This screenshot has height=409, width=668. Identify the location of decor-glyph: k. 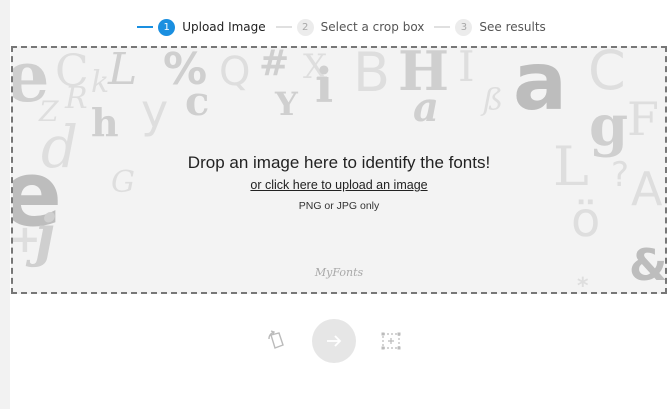
(100, 82).